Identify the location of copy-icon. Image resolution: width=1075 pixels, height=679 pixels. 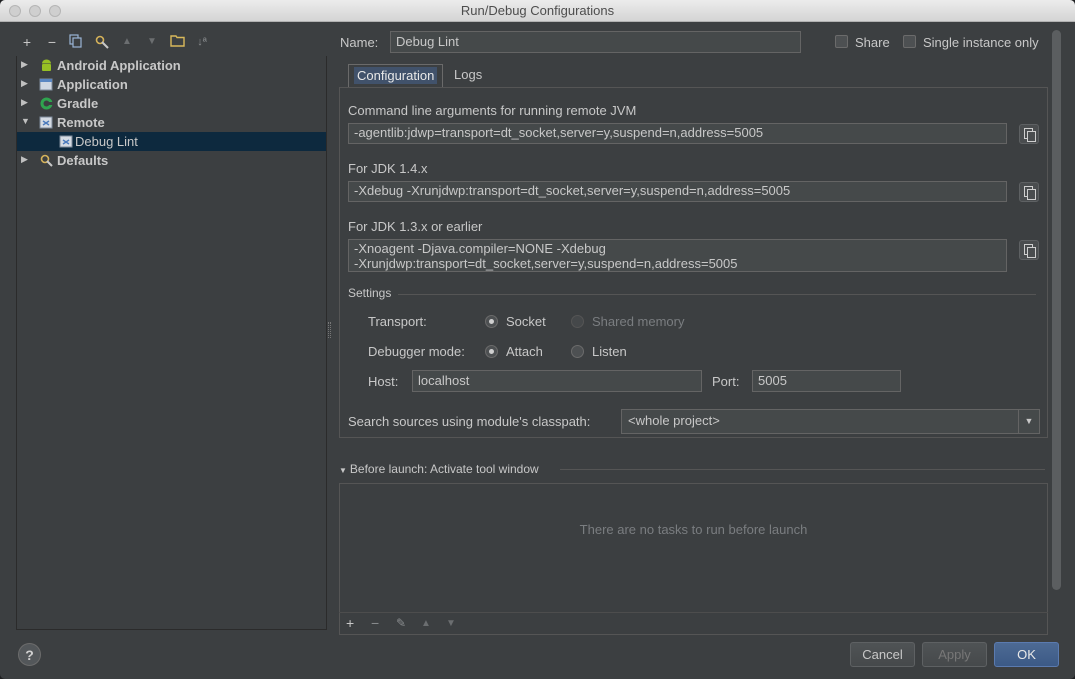
(76, 42).